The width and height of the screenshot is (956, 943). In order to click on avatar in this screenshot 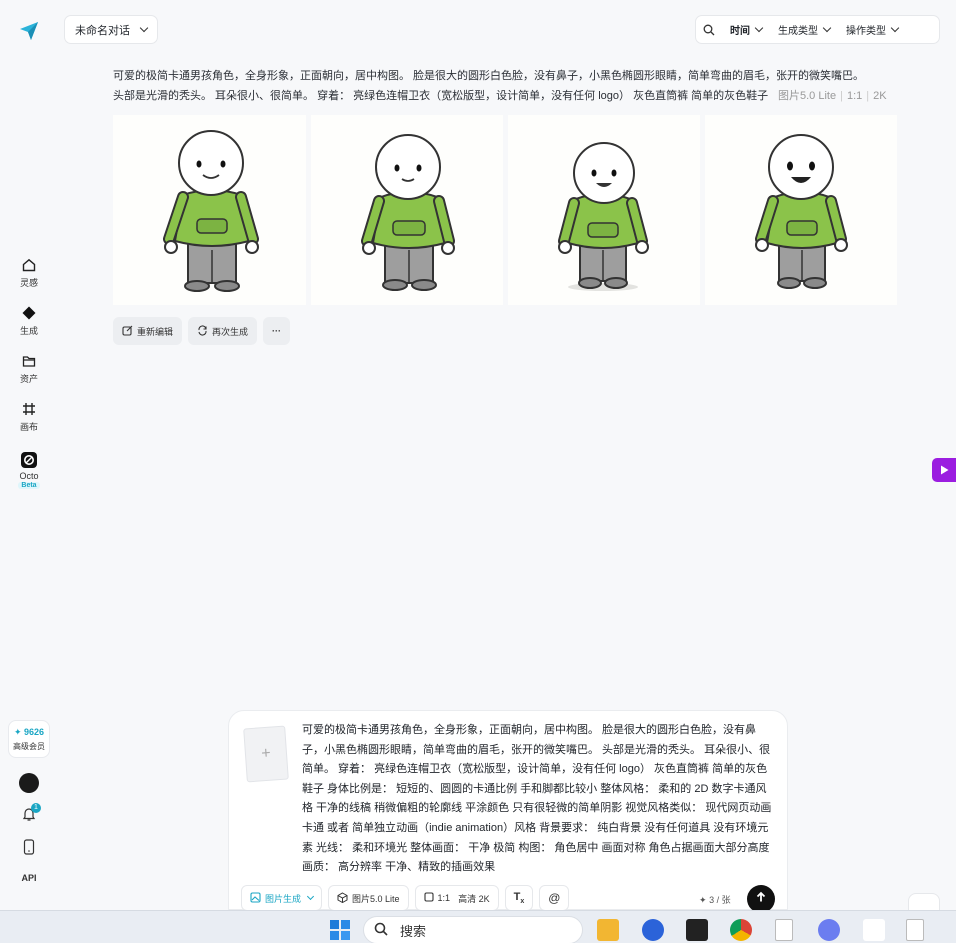, I will do `click(29, 783)`.